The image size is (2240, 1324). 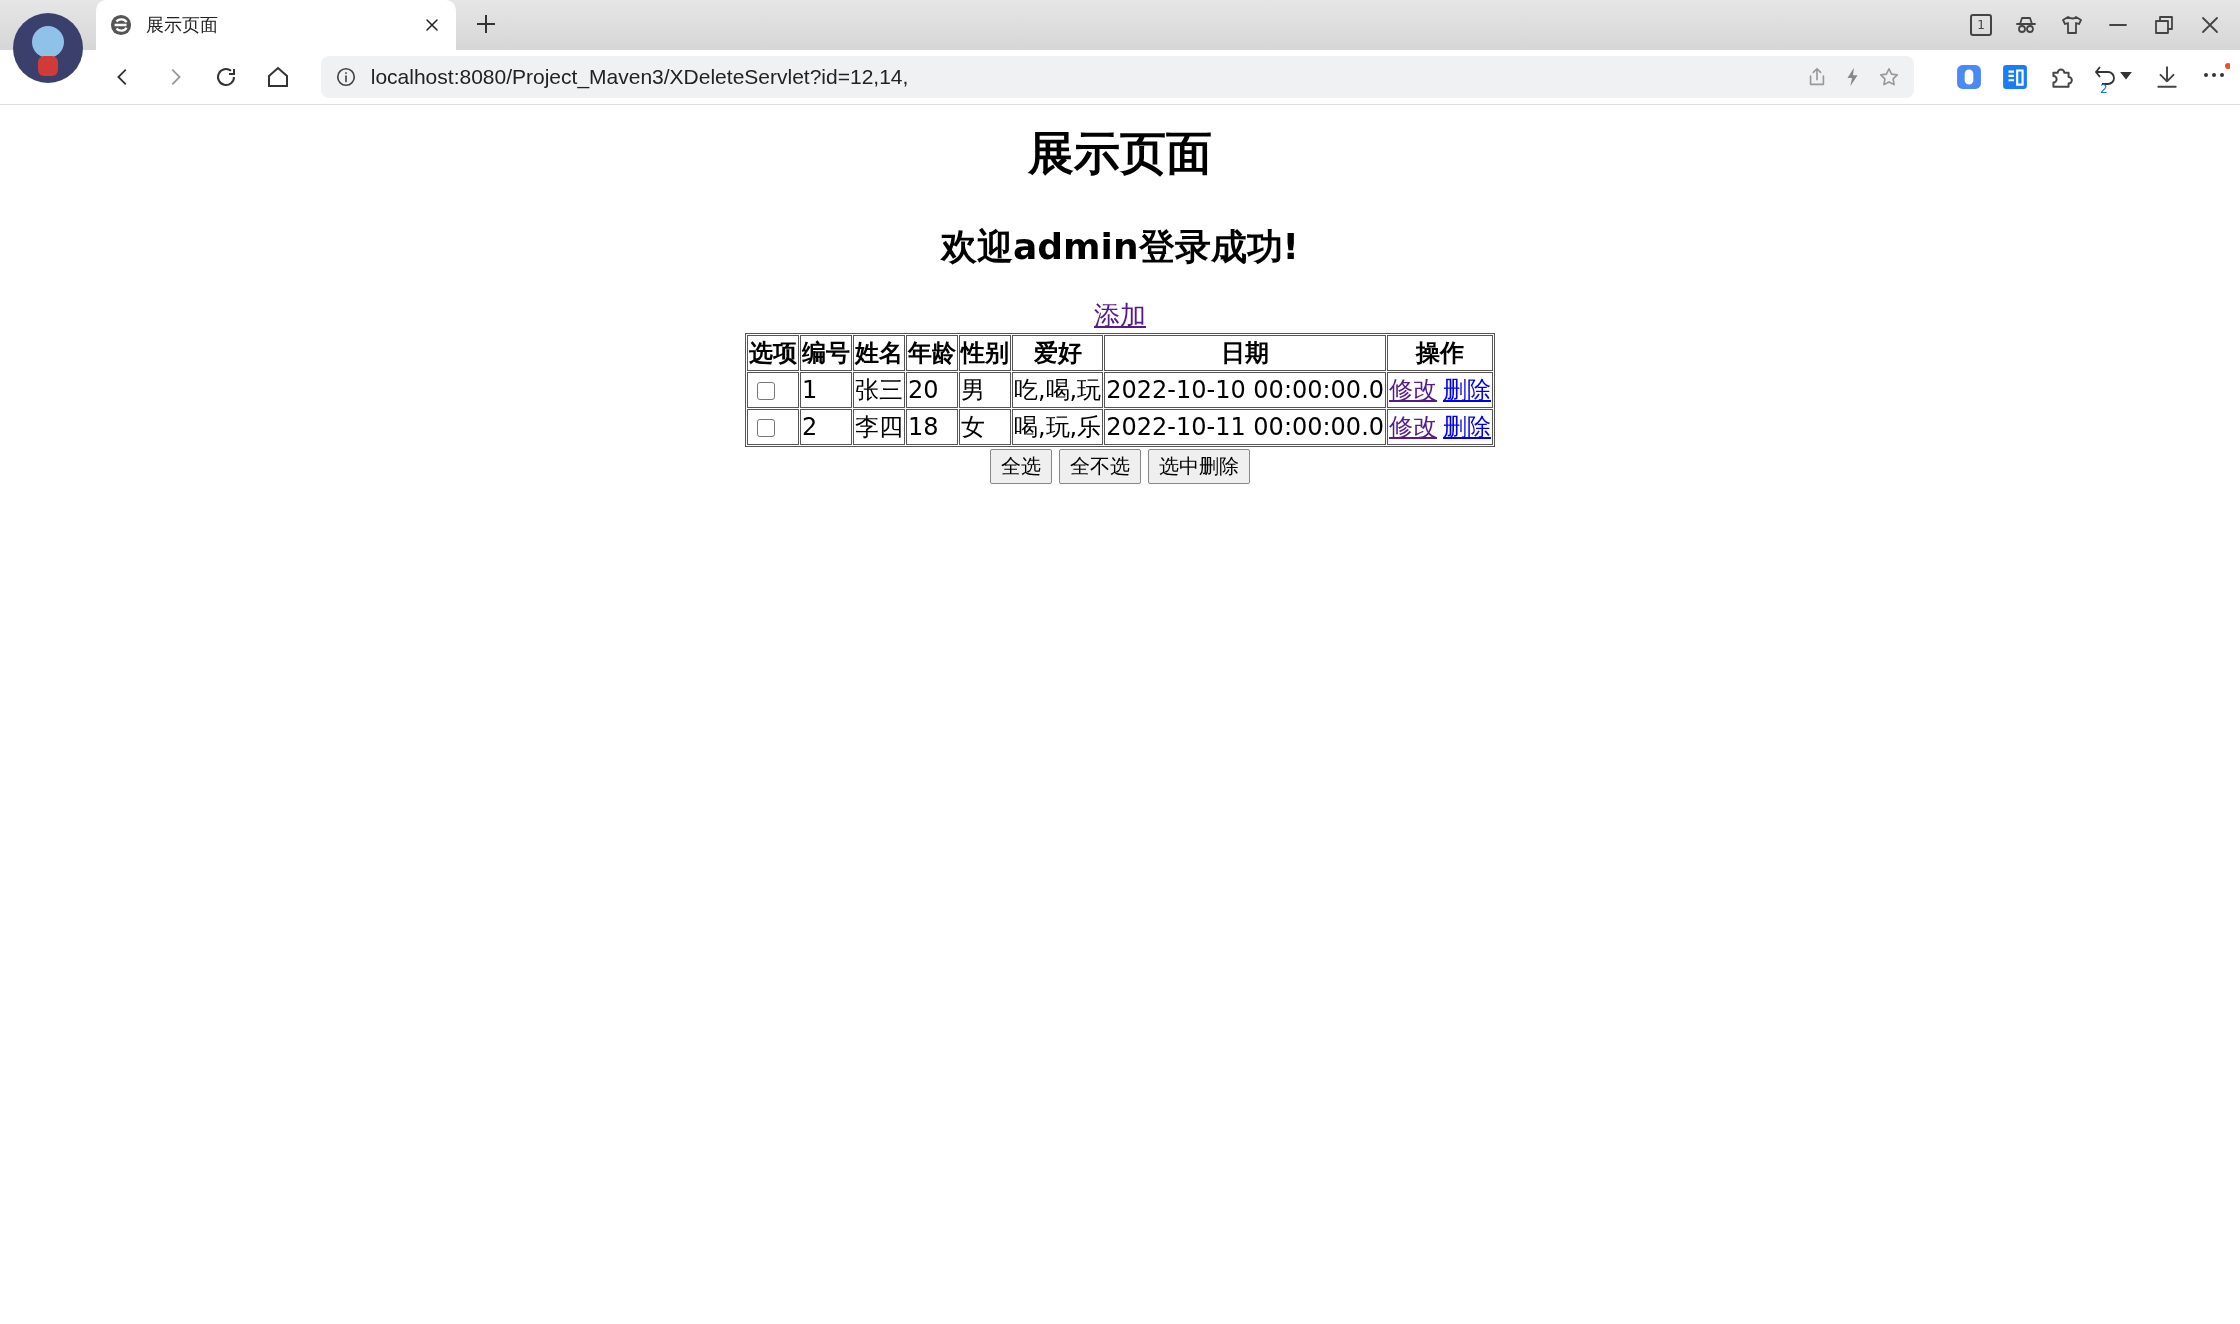 I want to click on table-cell: 2022-10-11 00:00:00.0, so click(x=1245, y=427).